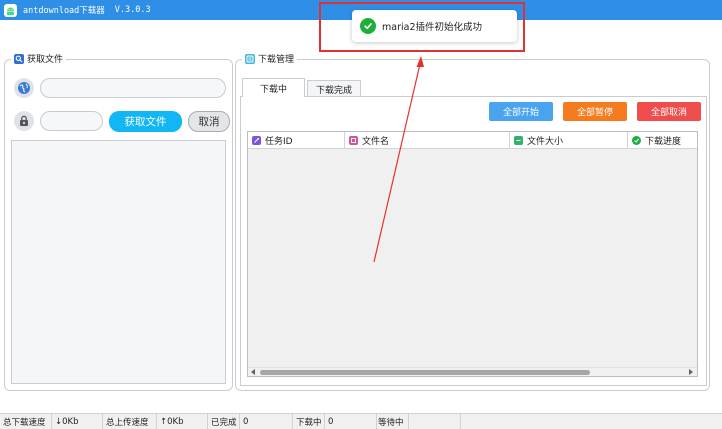 This screenshot has height=429, width=722. What do you see at coordinates (133, 88) in the screenshot?
I see `url-input` at bounding box center [133, 88].